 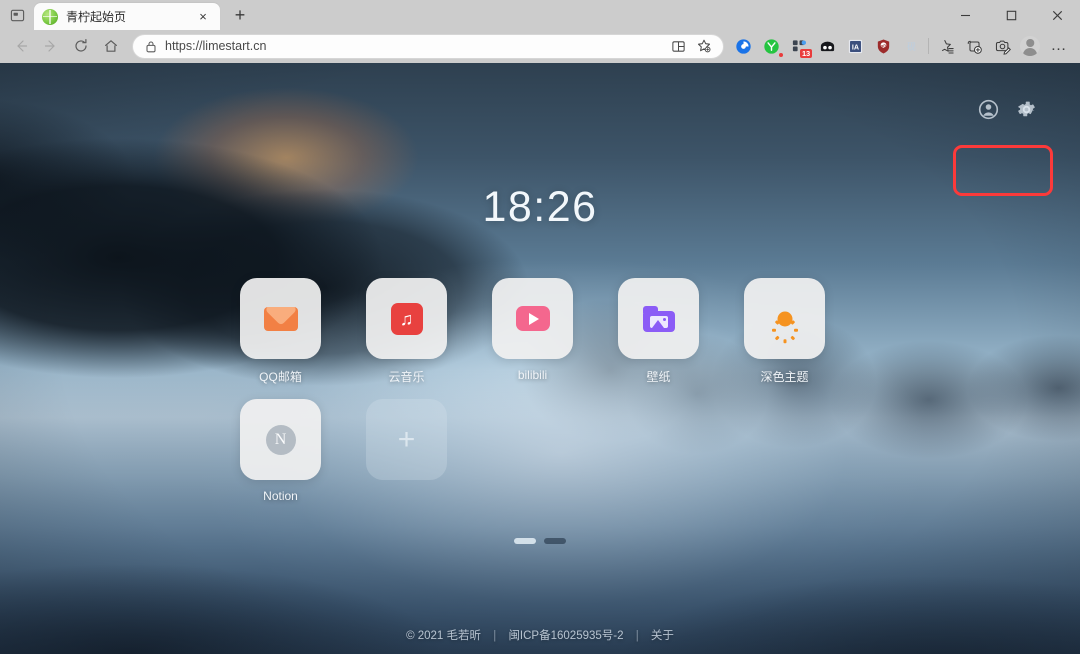 I want to click on shortcut-label: QQ邮箱, so click(x=280, y=377).